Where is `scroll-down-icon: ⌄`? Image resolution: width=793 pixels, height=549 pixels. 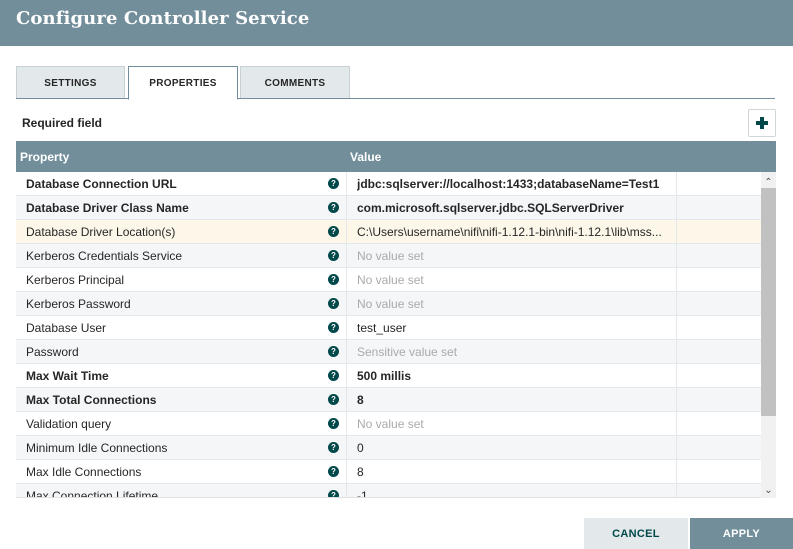
scroll-down-icon: ⌄ is located at coordinates (768, 490).